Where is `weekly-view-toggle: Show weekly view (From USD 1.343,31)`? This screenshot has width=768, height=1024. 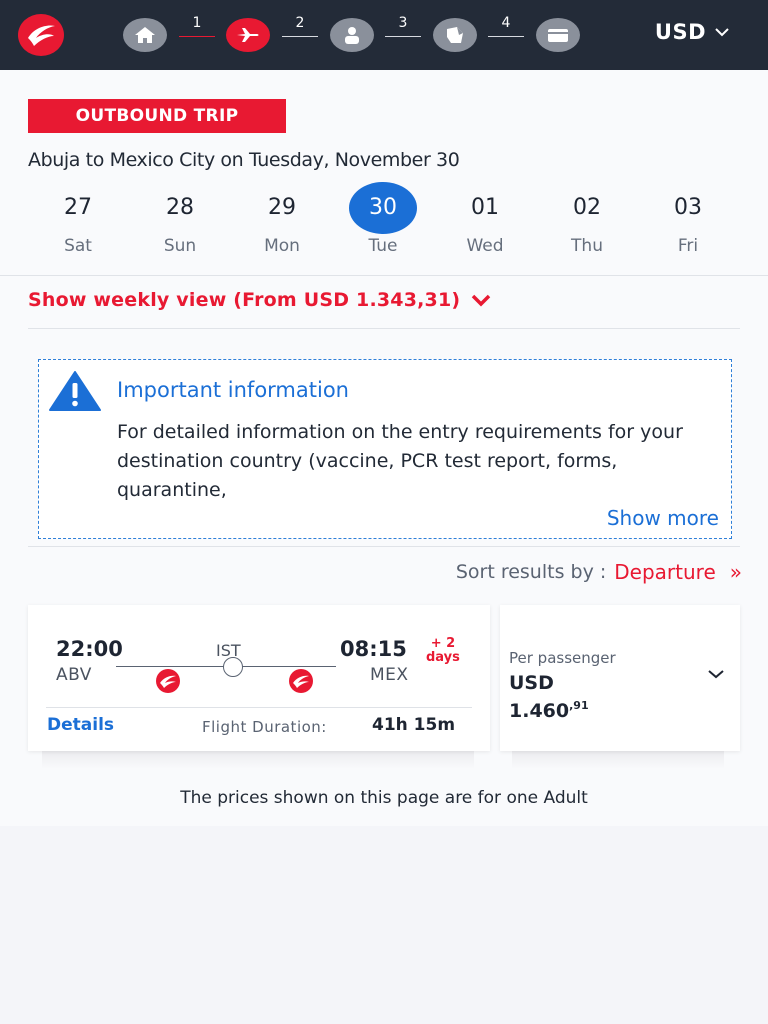 weekly-view-toggle: Show weekly view (From USD 1.343,31) is located at coordinates (260, 300).